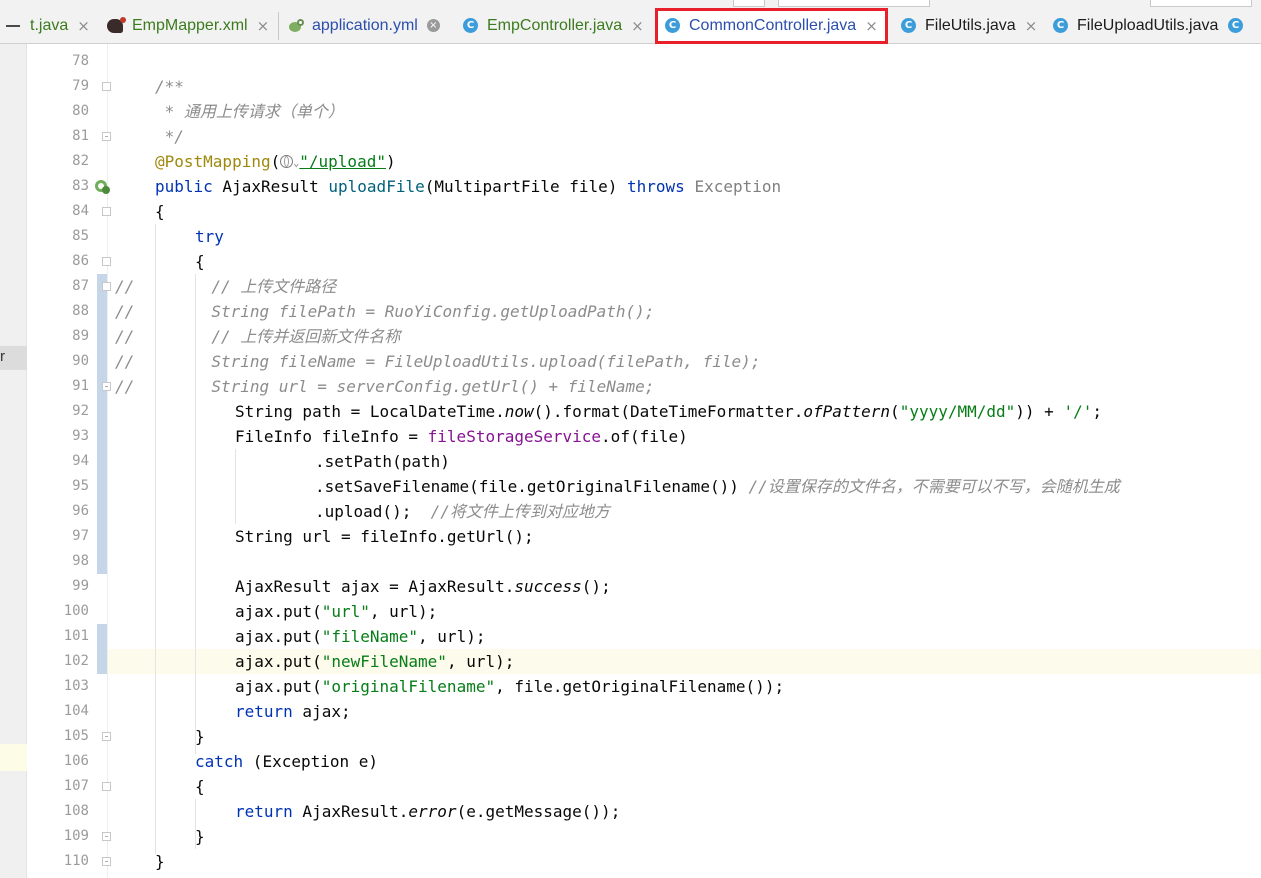  Describe the element at coordinates (160, 211) in the screenshot. I see `code-line-84: {` at that location.